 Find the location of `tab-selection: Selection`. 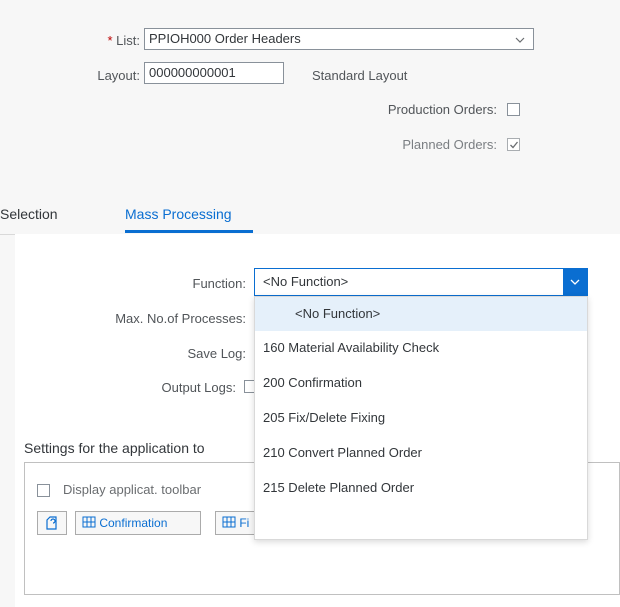

tab-selection: Selection is located at coordinates (29, 214).